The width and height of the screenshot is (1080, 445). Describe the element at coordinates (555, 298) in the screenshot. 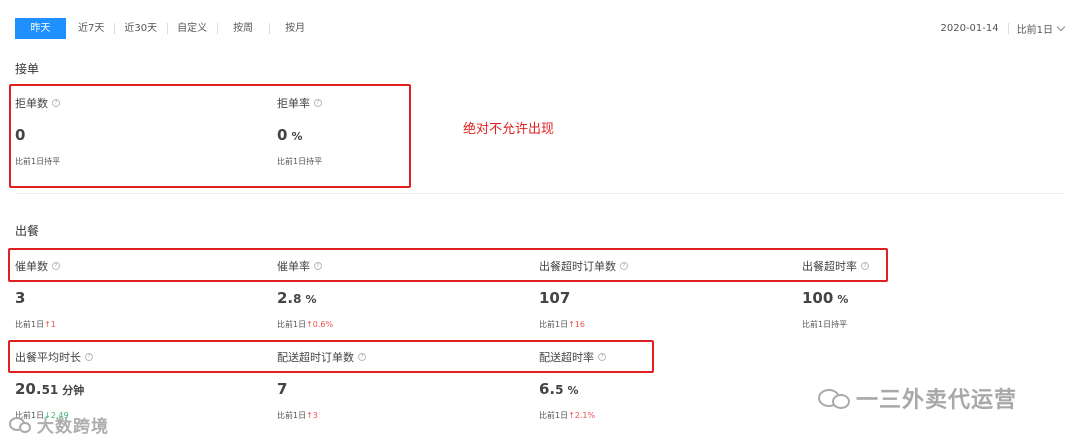

I see `metric-value-int: 107` at that location.